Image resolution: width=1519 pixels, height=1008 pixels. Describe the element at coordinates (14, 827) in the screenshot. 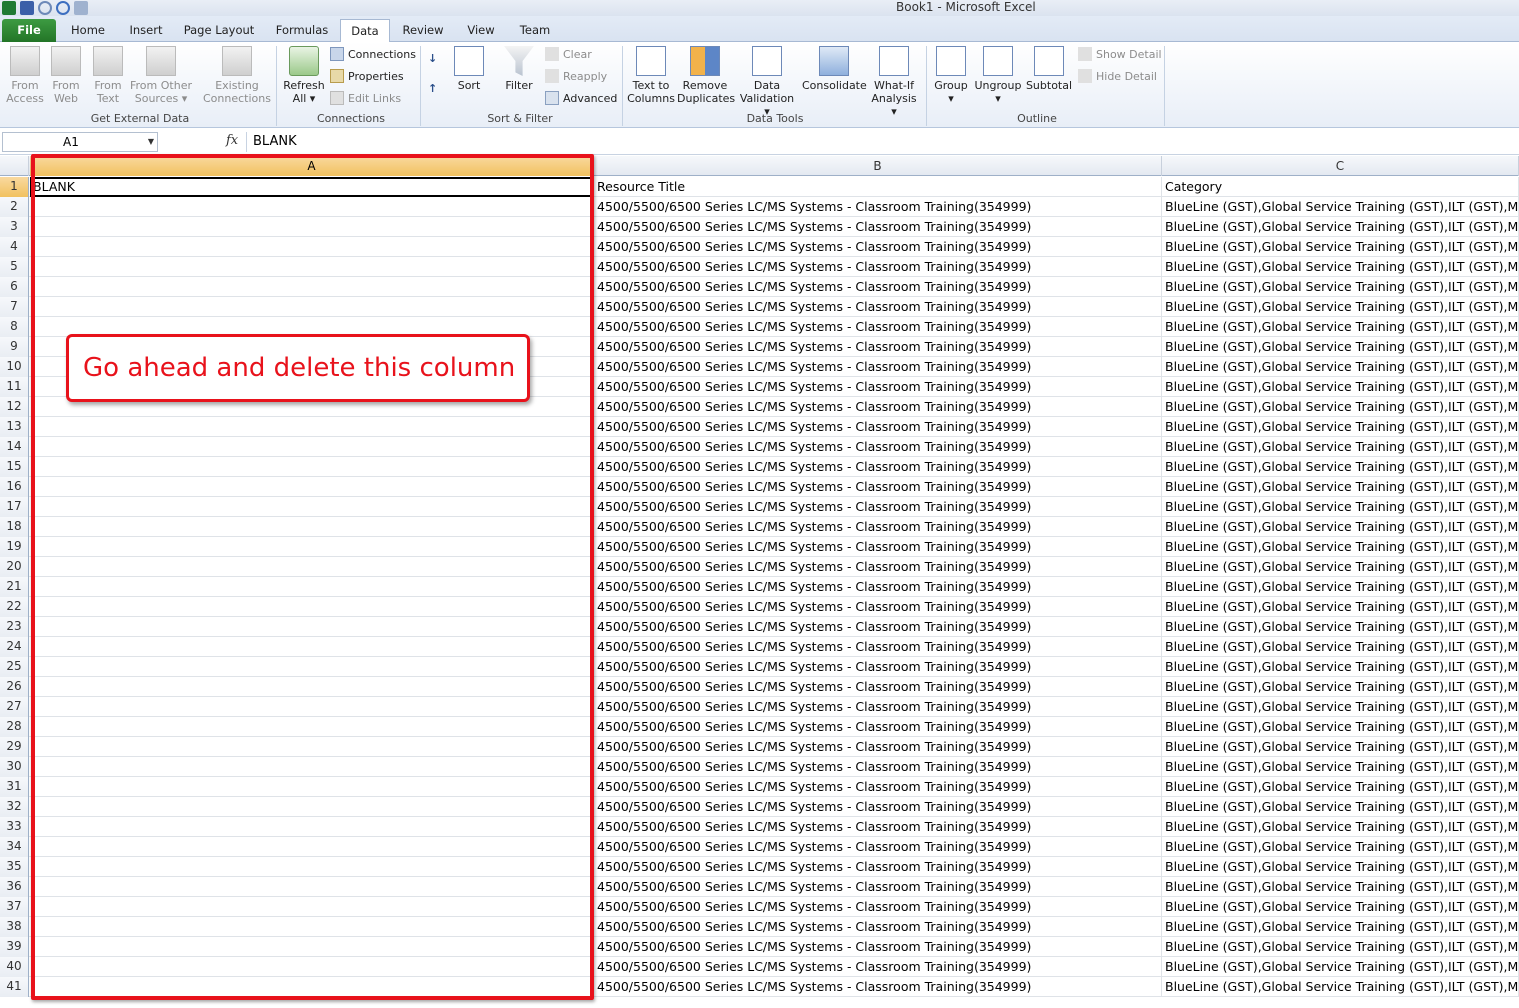

I see `row-header: 33` at that location.